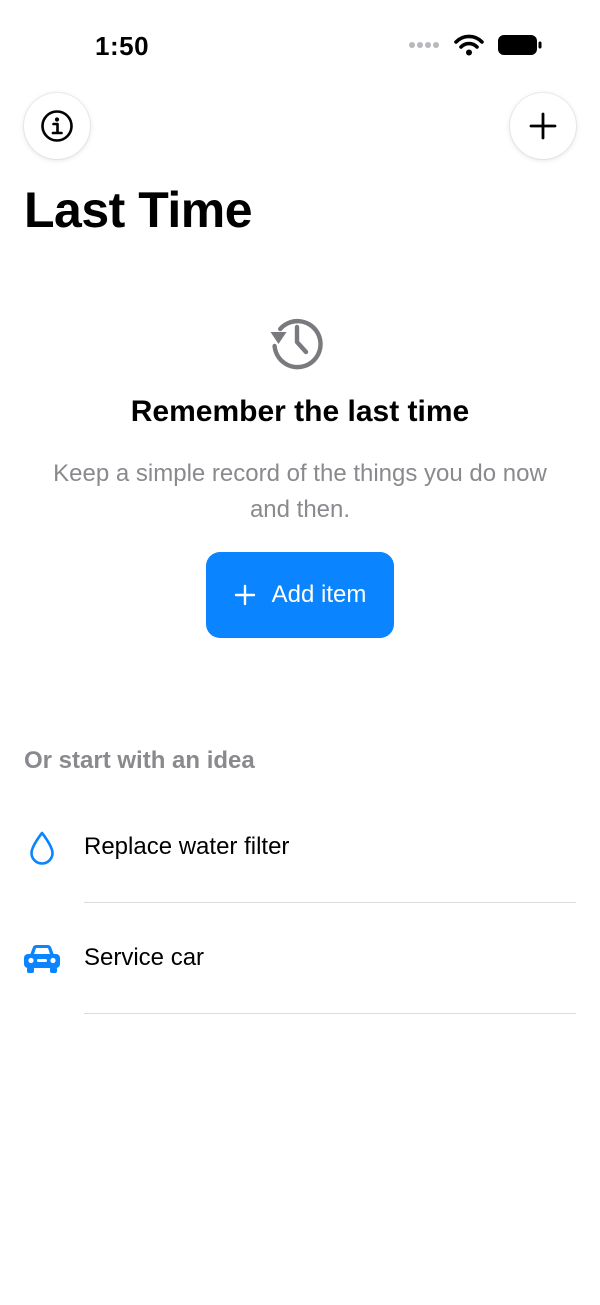 This screenshot has height=1305, width=600. I want to click on add-button, so click(543, 126).